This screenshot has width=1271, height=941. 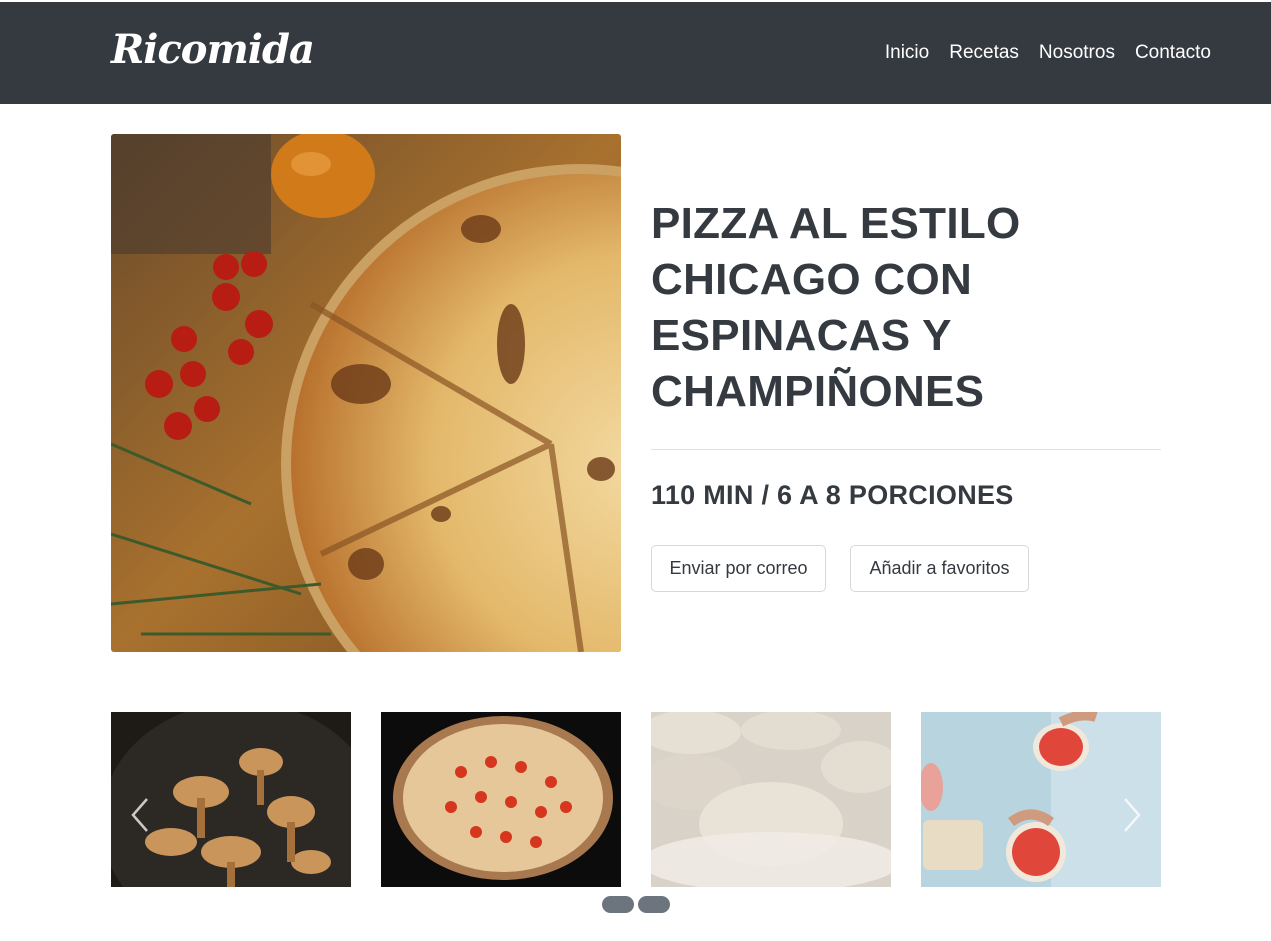 I want to click on email-recipe-button: Enviar por correo, so click(x=738, y=568).